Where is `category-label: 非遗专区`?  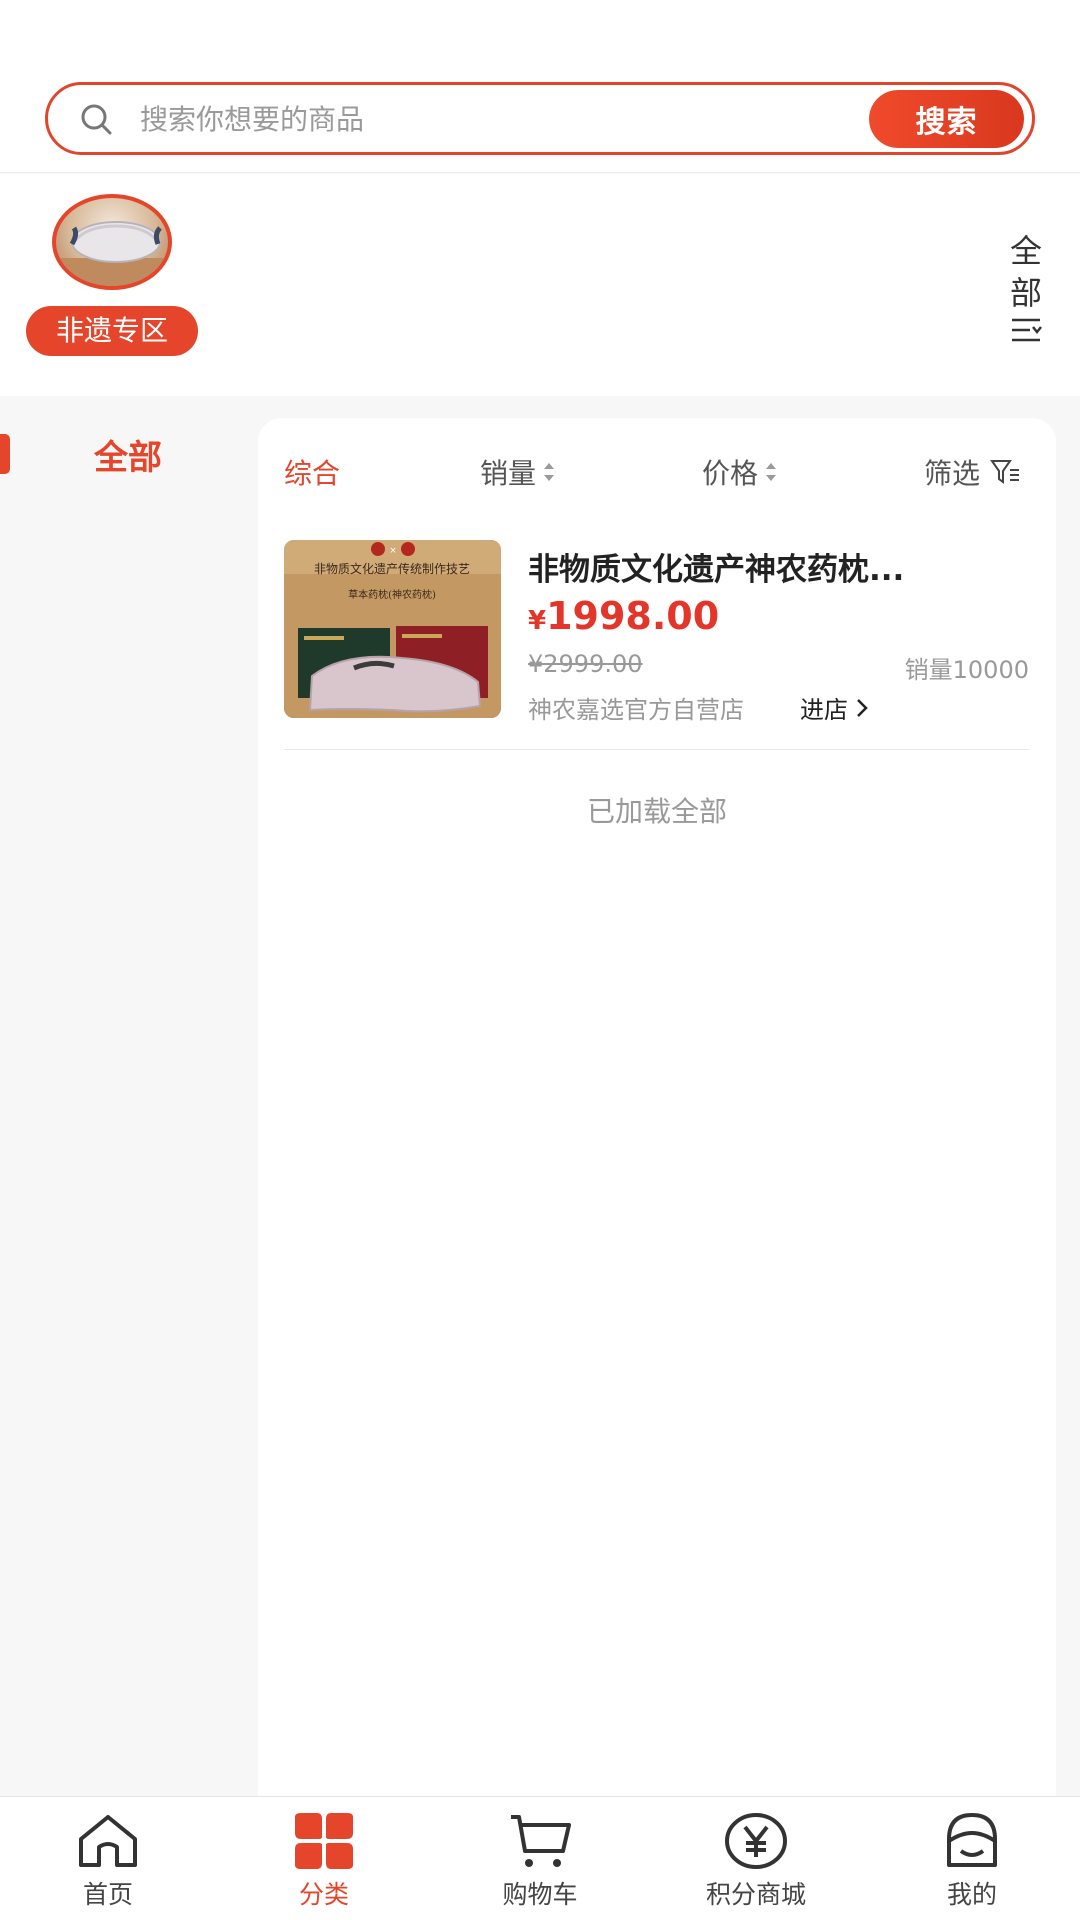 category-label: 非遗专区 is located at coordinates (112, 331).